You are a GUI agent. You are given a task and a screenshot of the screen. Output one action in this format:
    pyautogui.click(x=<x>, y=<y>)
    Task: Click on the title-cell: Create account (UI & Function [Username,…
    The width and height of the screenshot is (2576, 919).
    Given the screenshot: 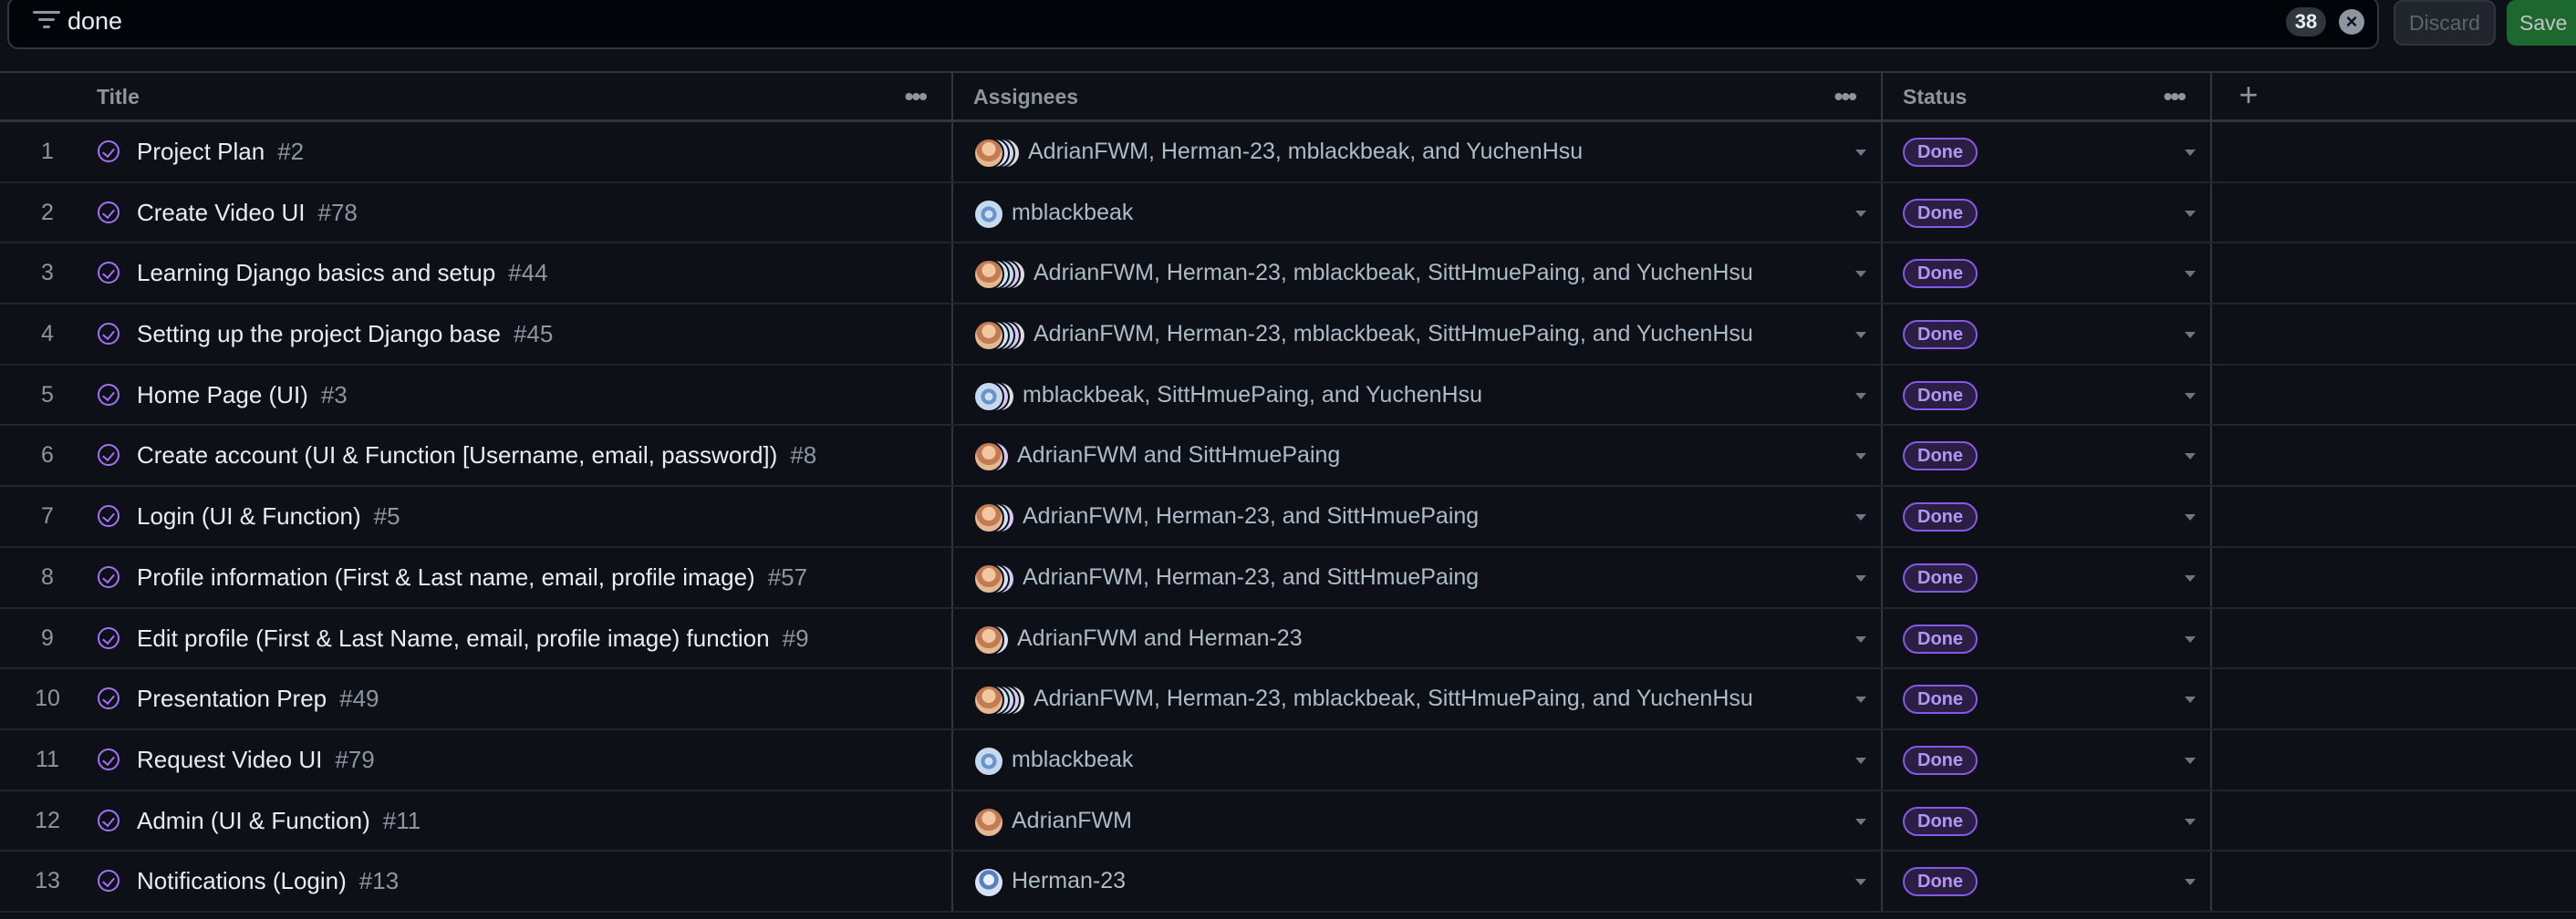 What is the action you would take?
    pyautogui.click(x=513, y=456)
    